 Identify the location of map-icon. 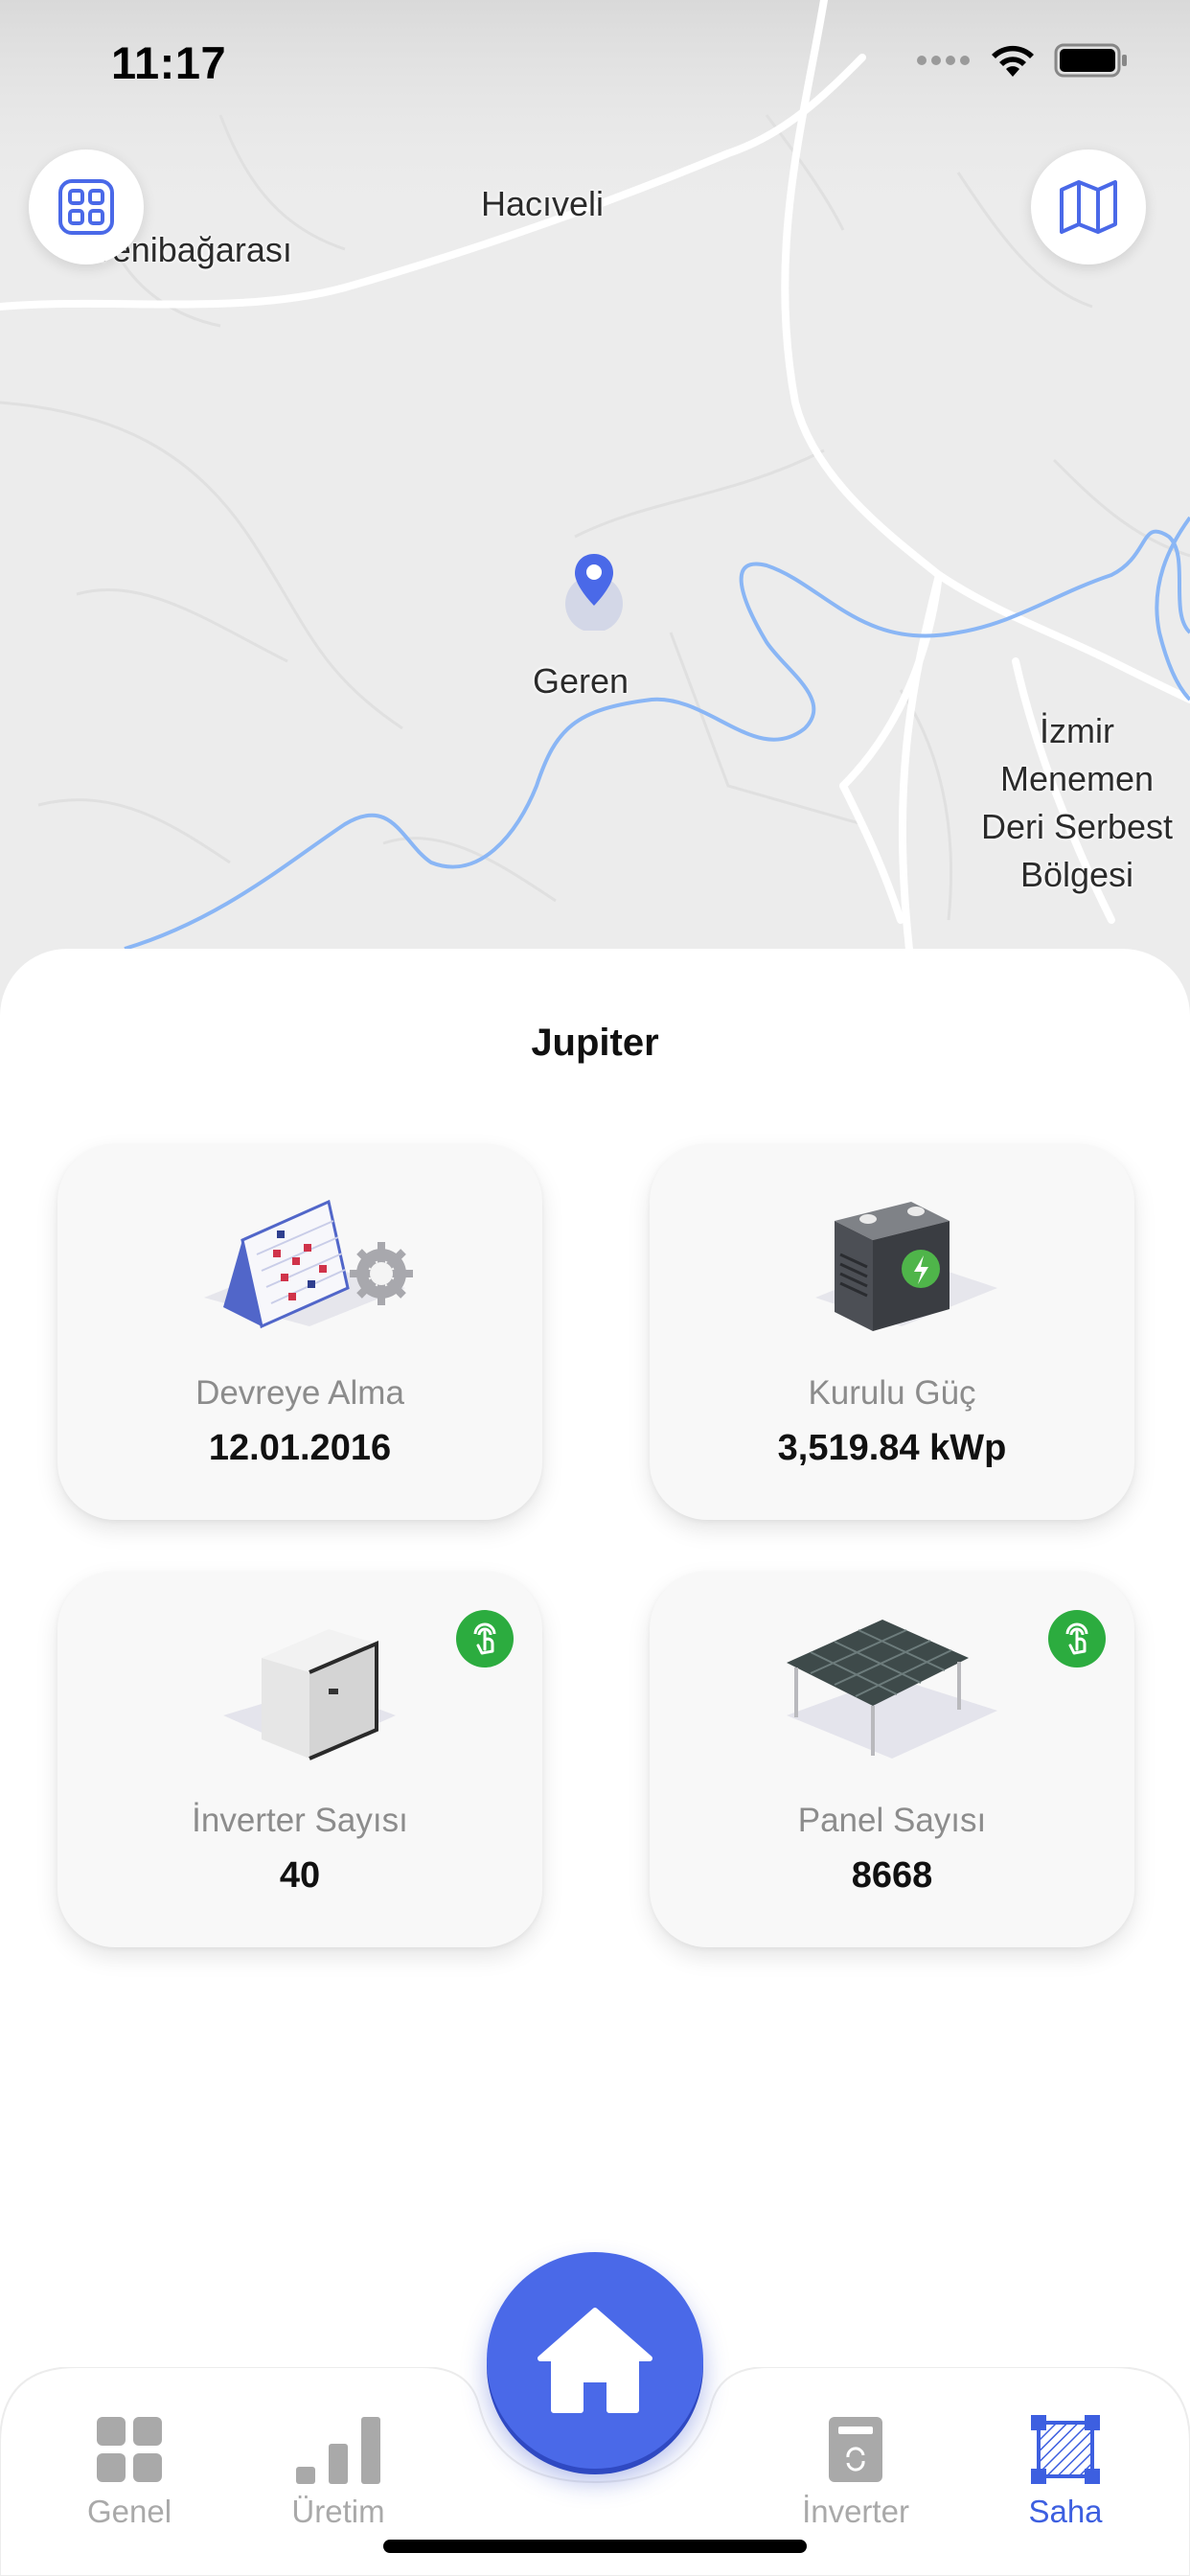
(1089, 207).